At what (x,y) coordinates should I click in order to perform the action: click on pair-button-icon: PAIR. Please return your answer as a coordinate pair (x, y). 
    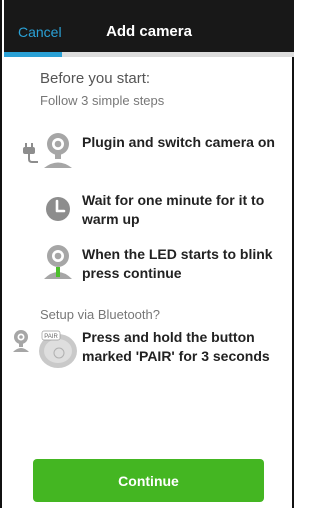
    Looking at the image, I should click on (45, 349).